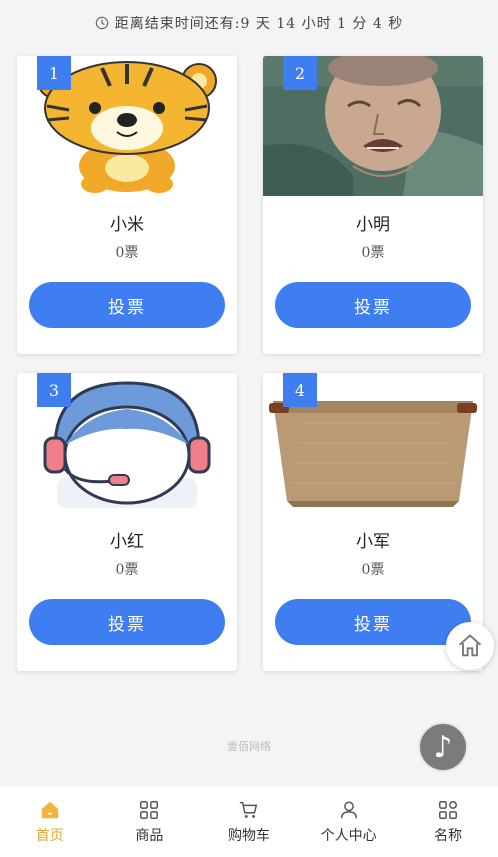 The height and width of the screenshot is (857, 498). I want to click on candidate-name: 小明, so click(373, 225).